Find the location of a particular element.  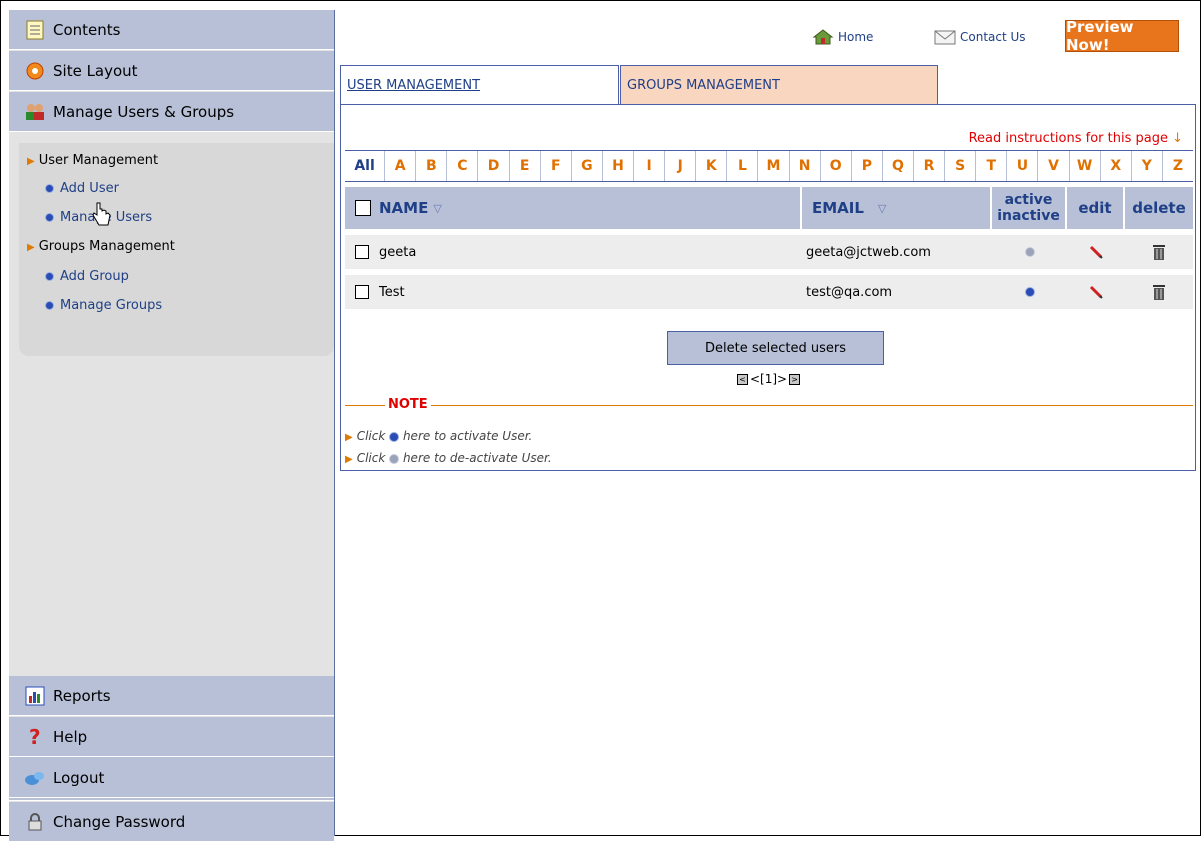

alpha-filter-k: K is located at coordinates (712, 166).